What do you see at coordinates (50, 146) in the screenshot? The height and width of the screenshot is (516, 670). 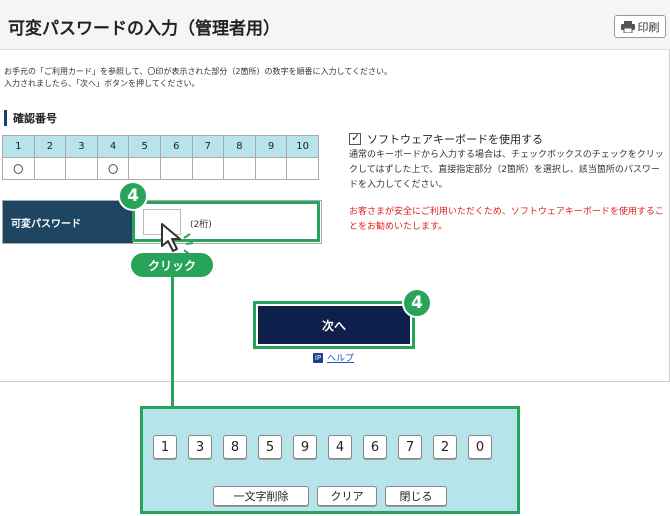 I see `grid-header-cell: 2` at bounding box center [50, 146].